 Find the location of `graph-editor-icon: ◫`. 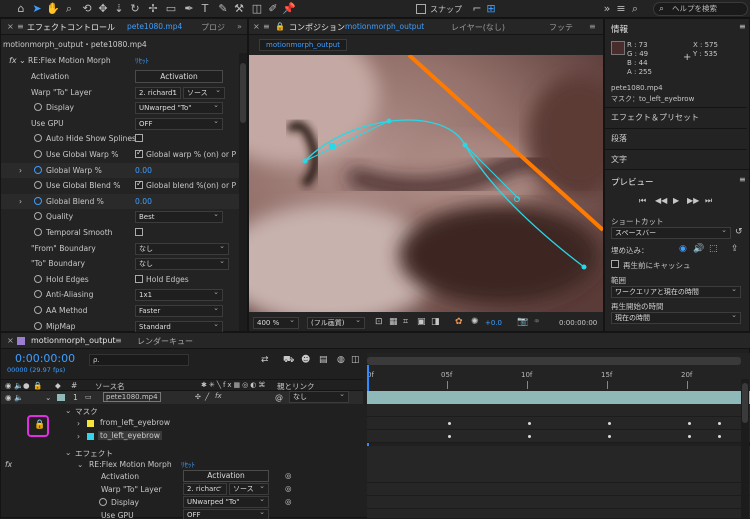

graph-editor-icon: ◫ is located at coordinates (355, 360).